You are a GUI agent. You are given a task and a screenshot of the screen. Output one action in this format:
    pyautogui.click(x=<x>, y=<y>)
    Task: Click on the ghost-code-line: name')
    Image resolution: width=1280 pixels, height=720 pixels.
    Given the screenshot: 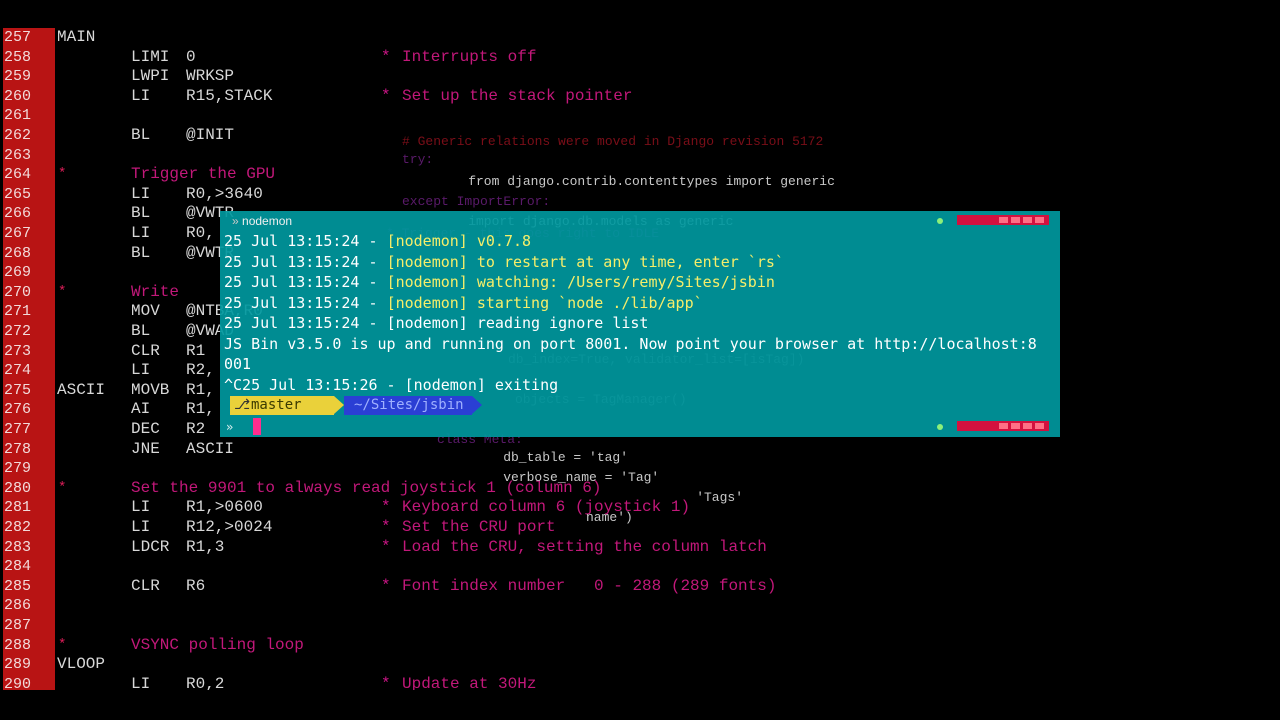 What is the action you would take?
    pyautogui.click(x=609, y=517)
    